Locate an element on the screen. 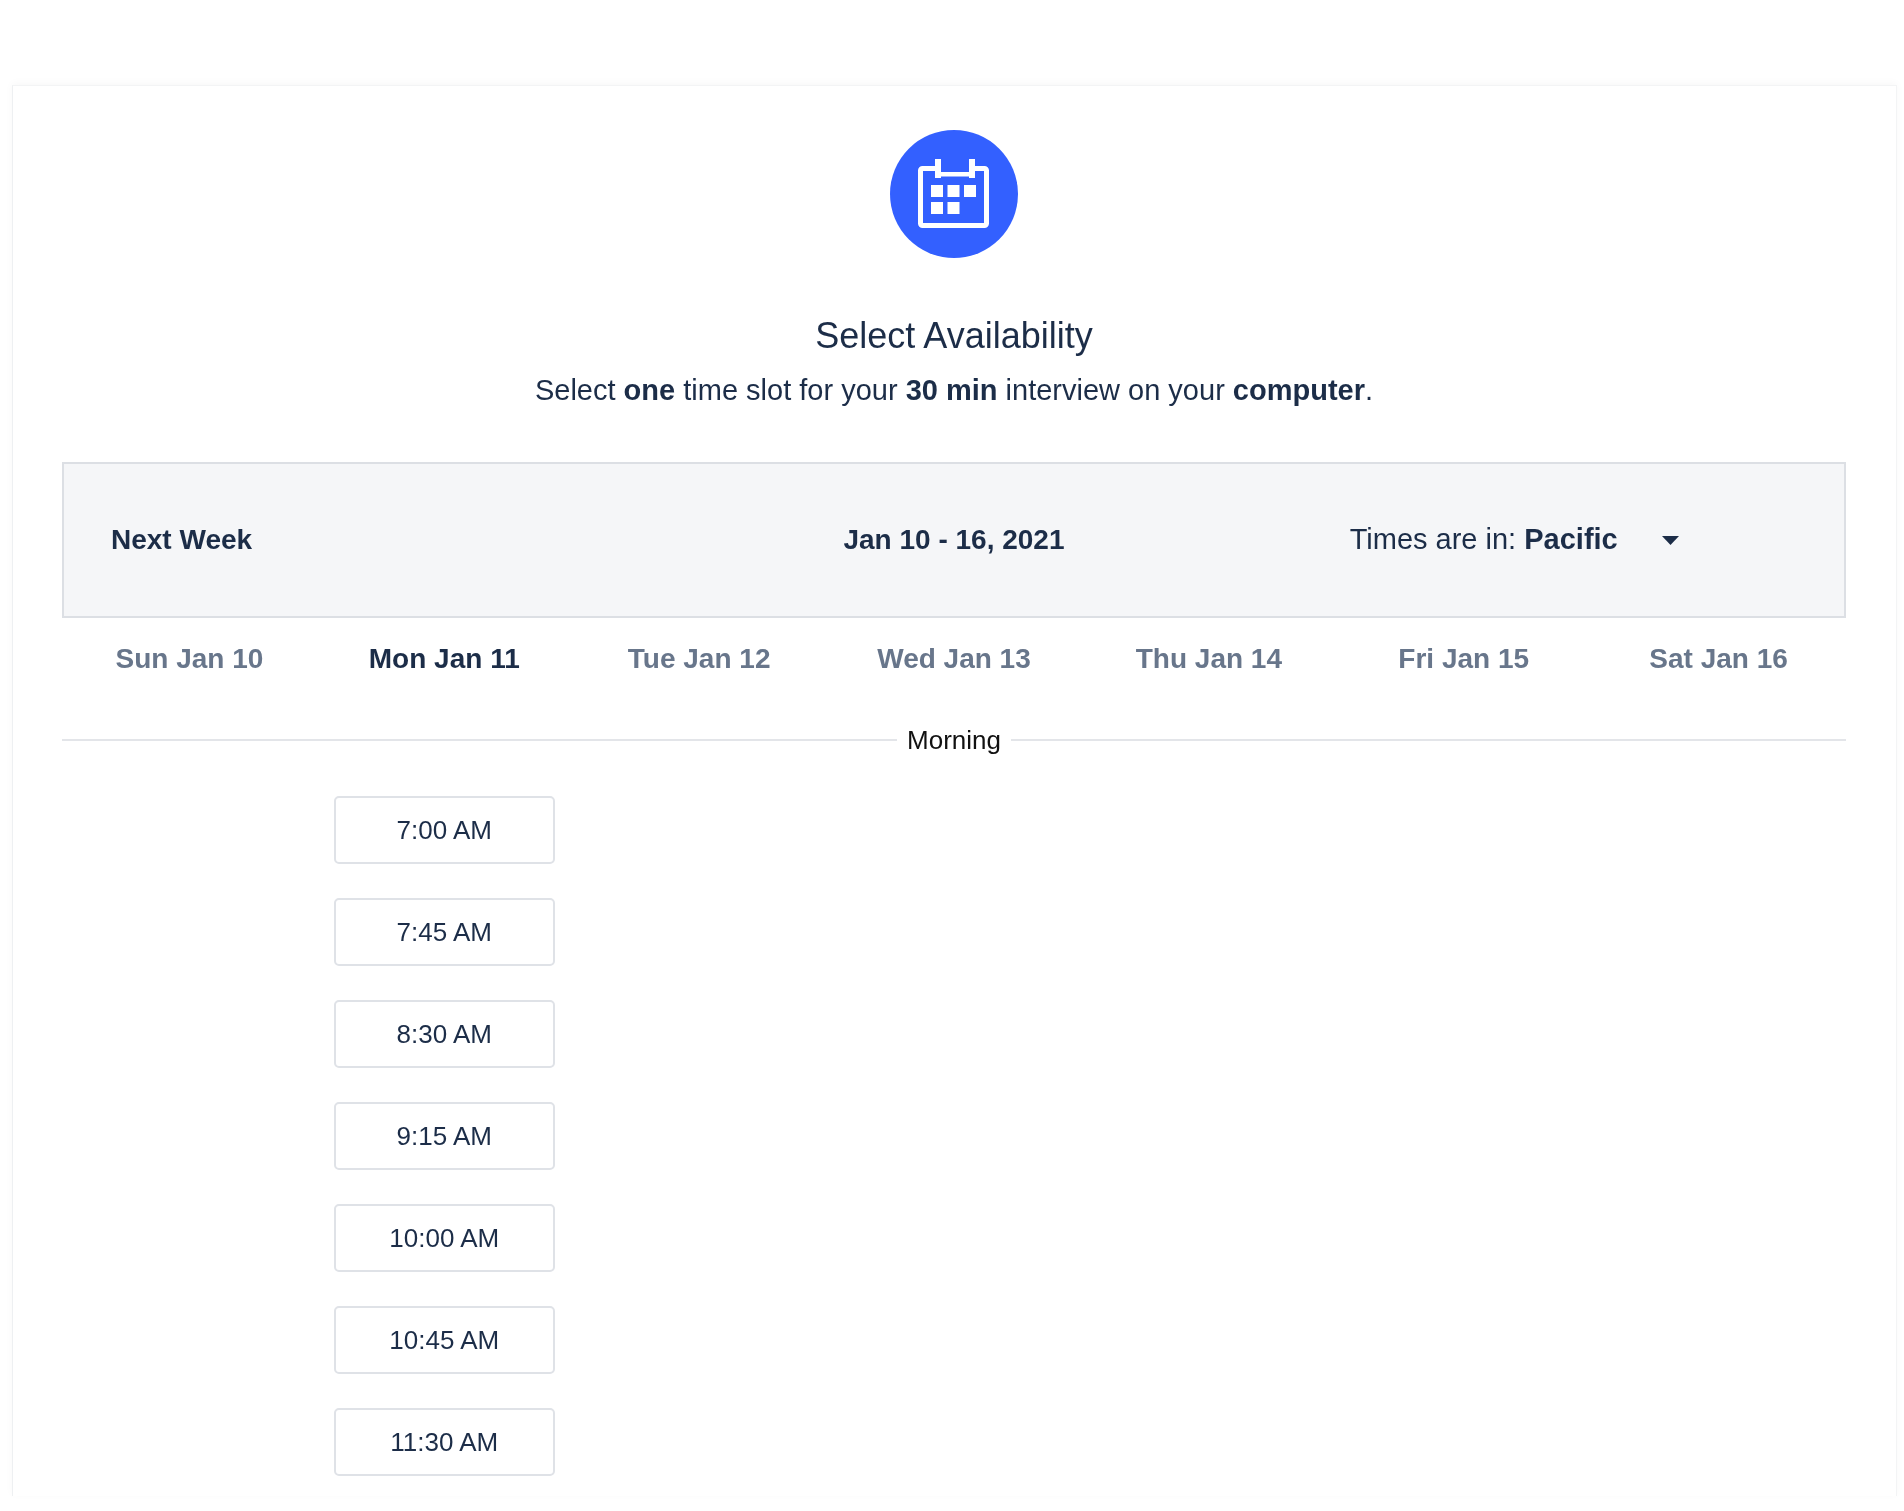  day-tab: Sat Jan 16 is located at coordinates (1718, 659).